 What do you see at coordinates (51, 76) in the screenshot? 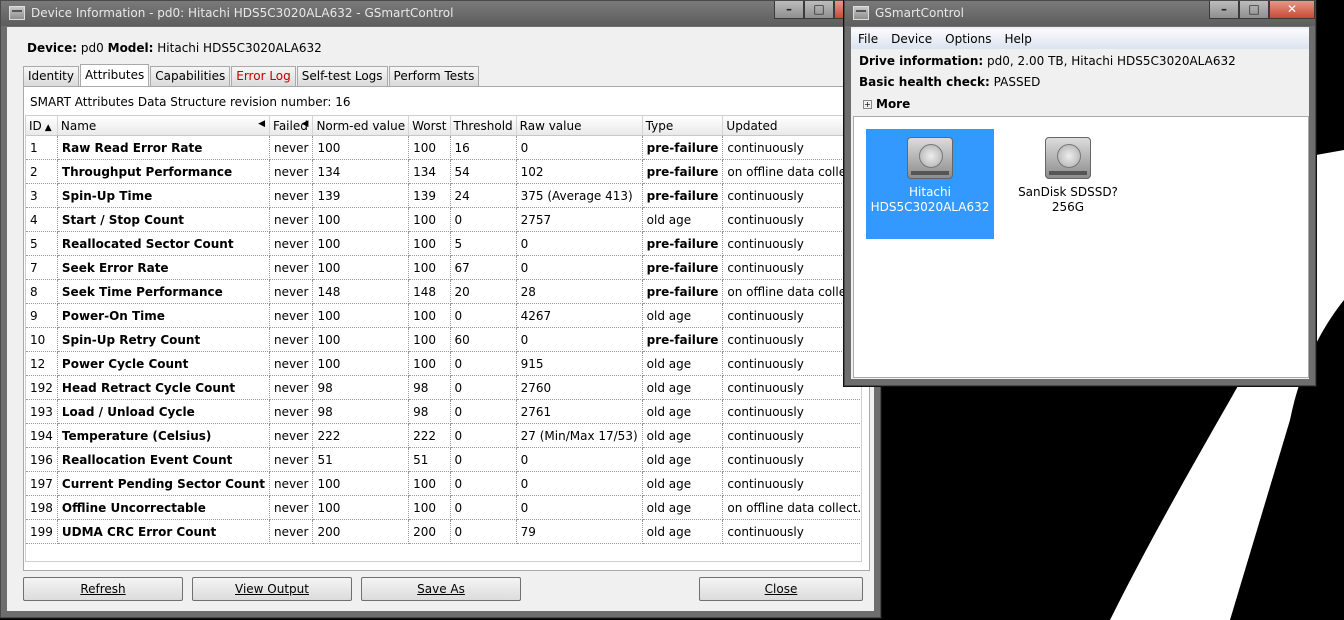
I see `tab-identity: Identity` at bounding box center [51, 76].